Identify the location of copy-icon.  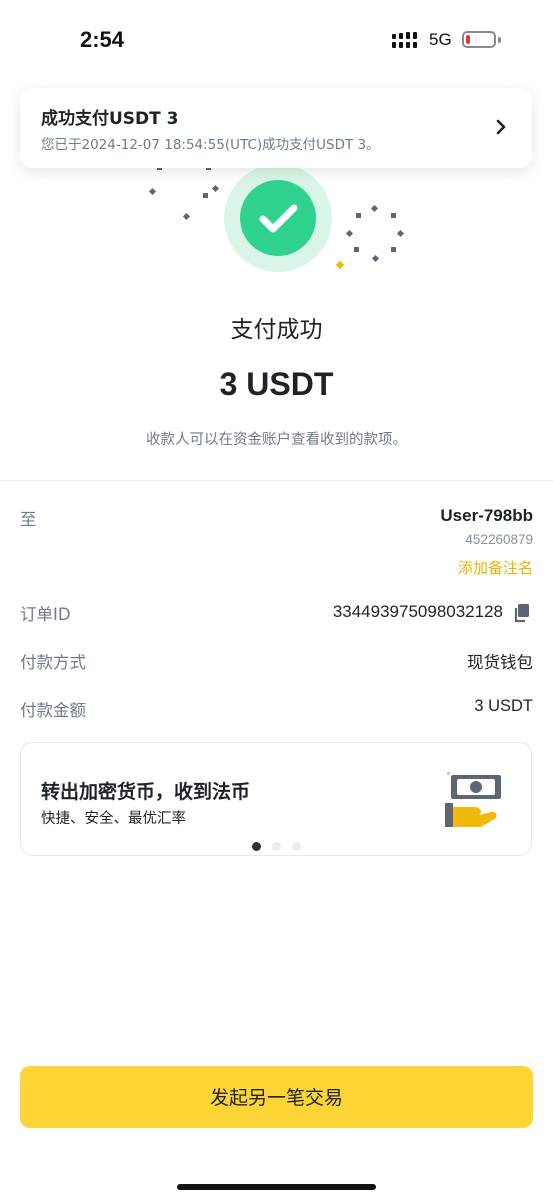
(522, 613).